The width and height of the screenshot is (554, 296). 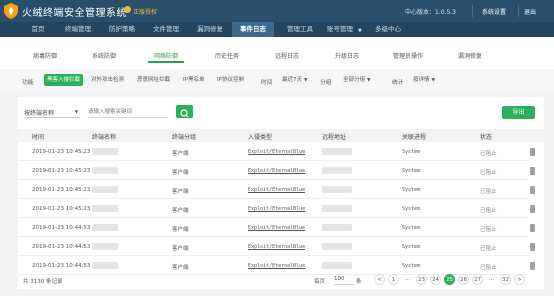 I want to click on nav-management-tools: 管理工具, so click(x=300, y=29).